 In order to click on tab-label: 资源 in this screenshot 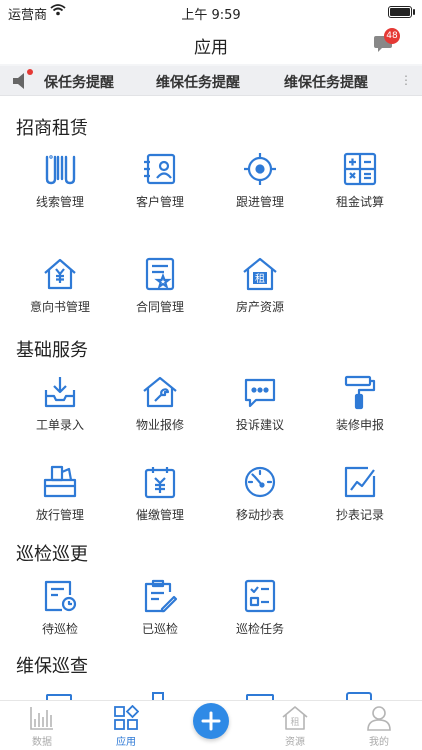, I will do `click(295, 742)`.